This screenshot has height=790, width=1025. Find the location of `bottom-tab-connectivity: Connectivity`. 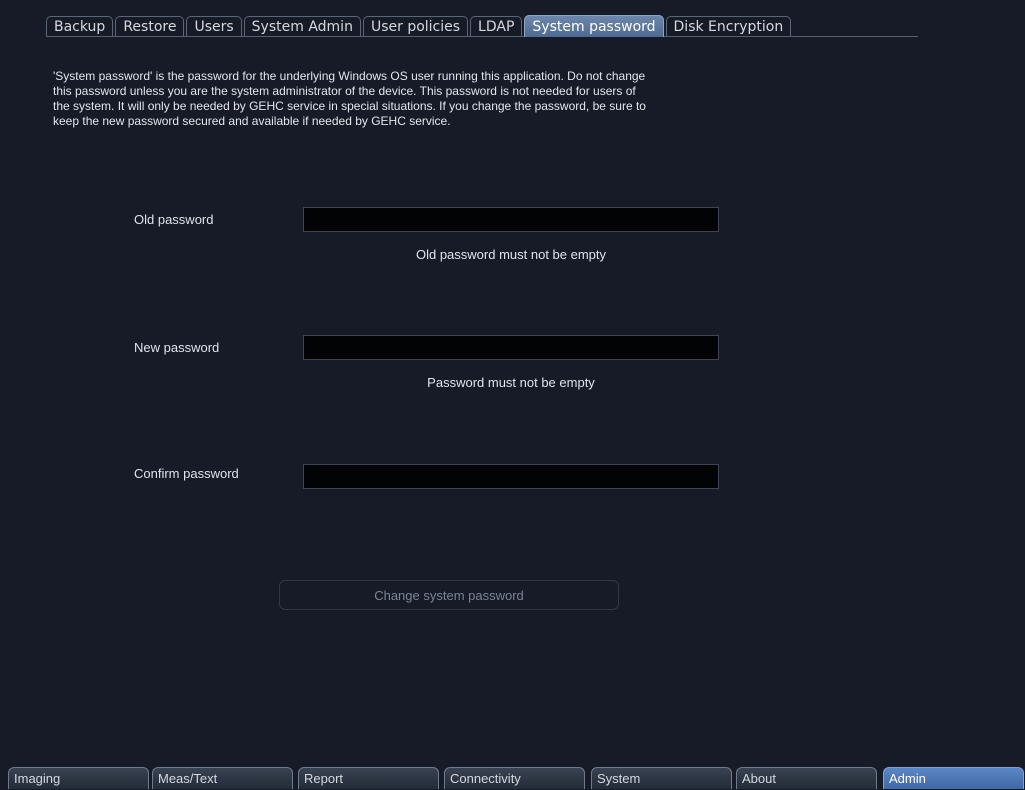

bottom-tab-connectivity: Connectivity is located at coordinates (514, 778).